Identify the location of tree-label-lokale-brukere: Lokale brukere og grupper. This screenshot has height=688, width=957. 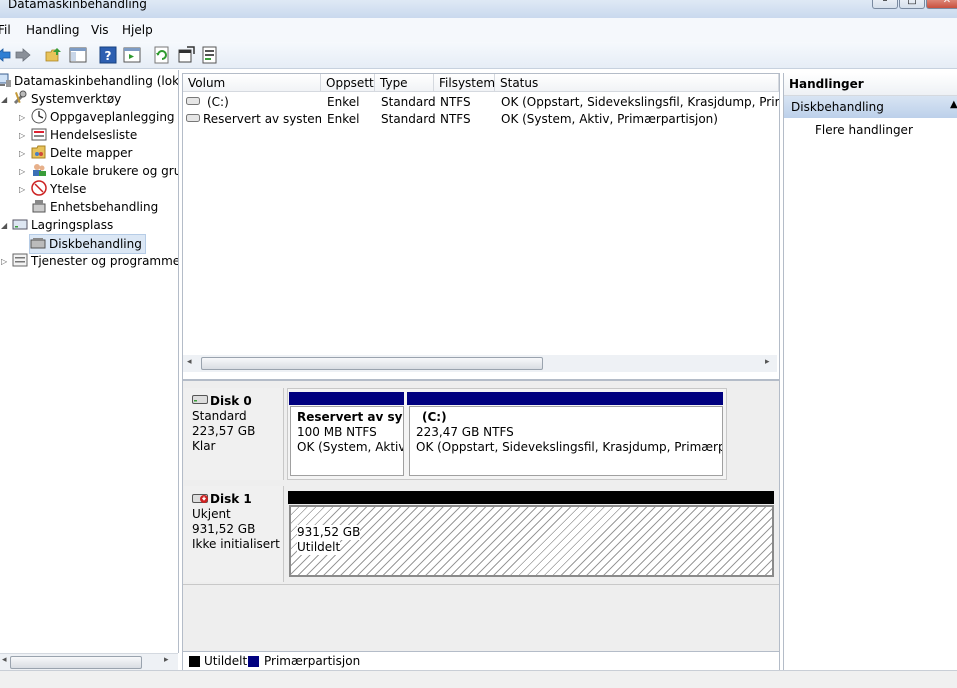
(114, 171).